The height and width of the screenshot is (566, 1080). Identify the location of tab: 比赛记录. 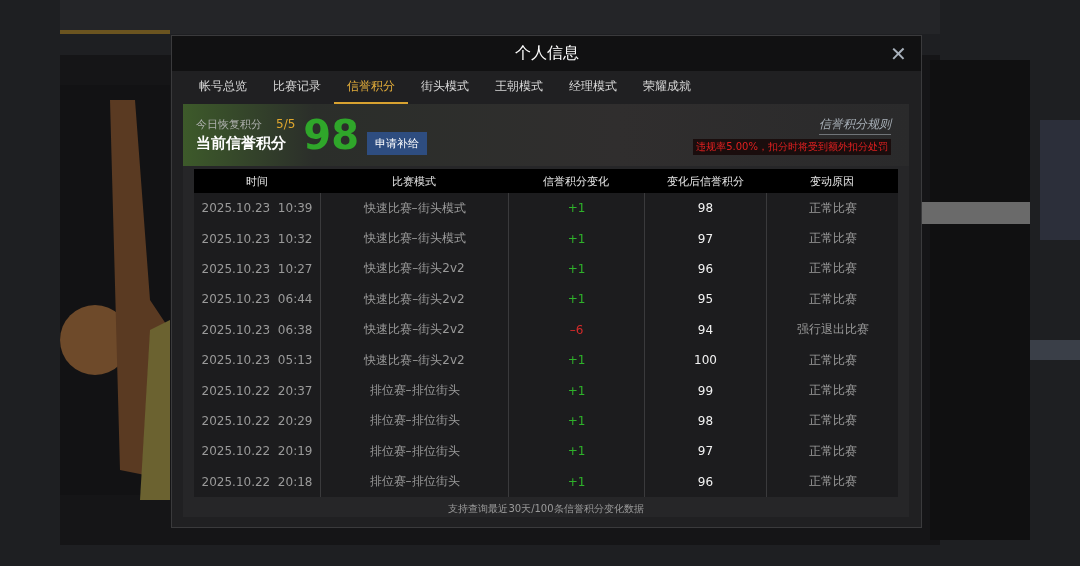
(297, 87).